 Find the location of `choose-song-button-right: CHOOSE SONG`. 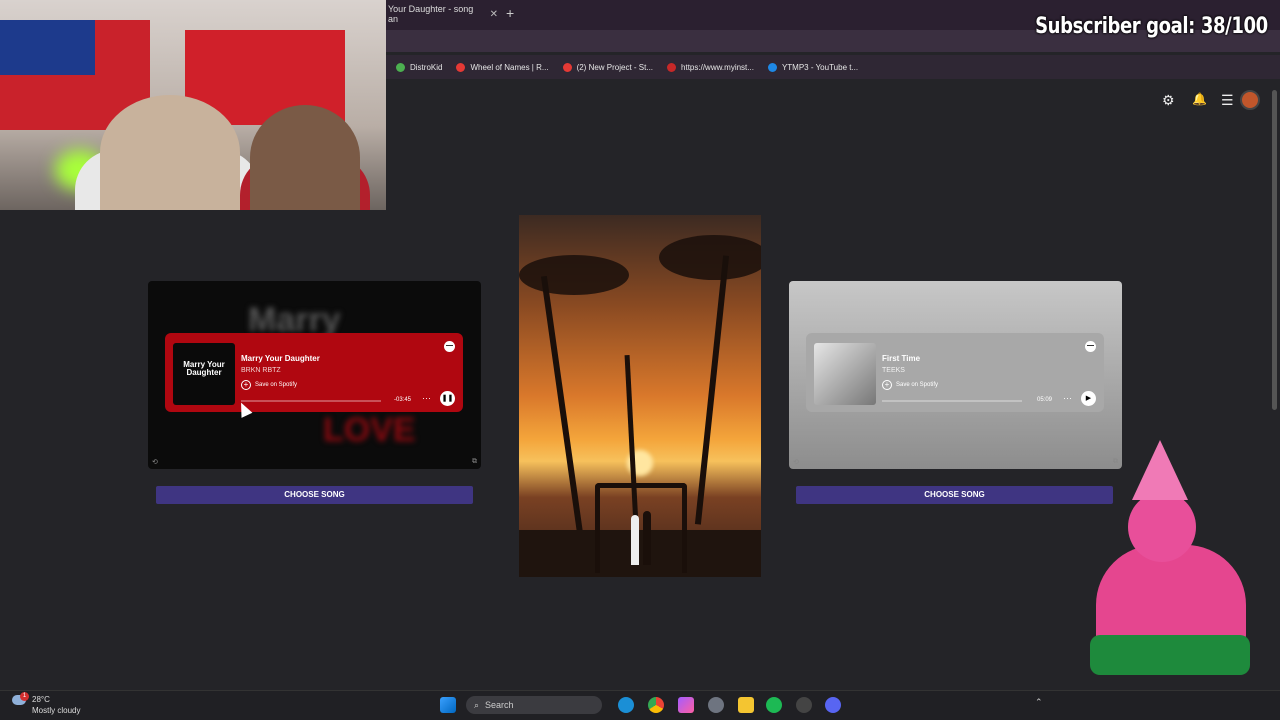

choose-song-button-right: CHOOSE SONG is located at coordinates (954, 495).